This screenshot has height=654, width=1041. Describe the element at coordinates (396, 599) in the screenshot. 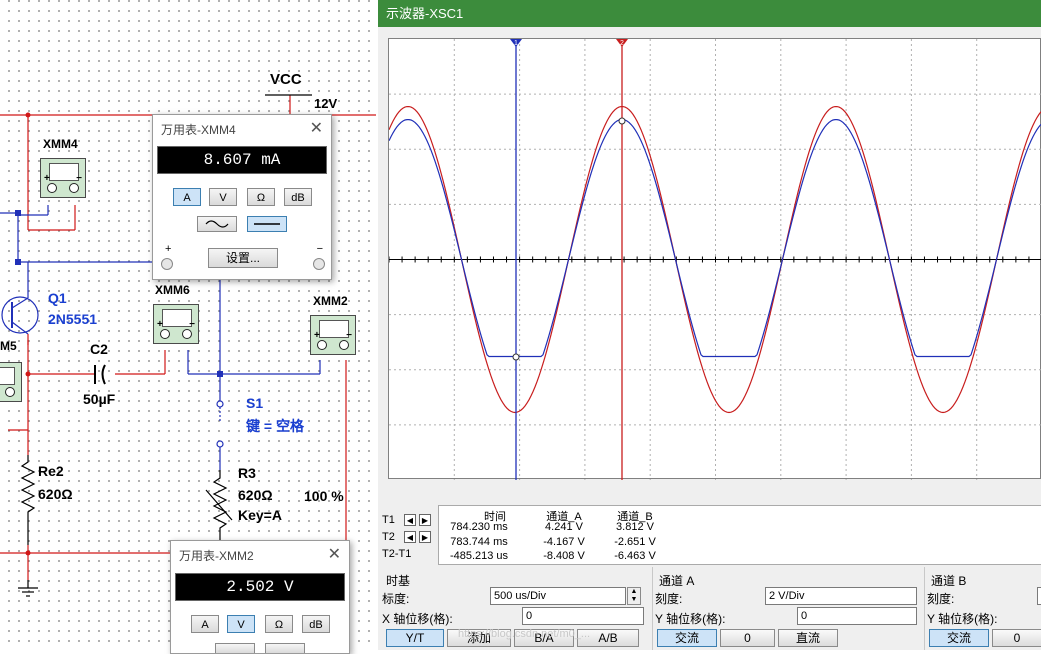

I see `timebase-scale-label: 标度:` at that location.